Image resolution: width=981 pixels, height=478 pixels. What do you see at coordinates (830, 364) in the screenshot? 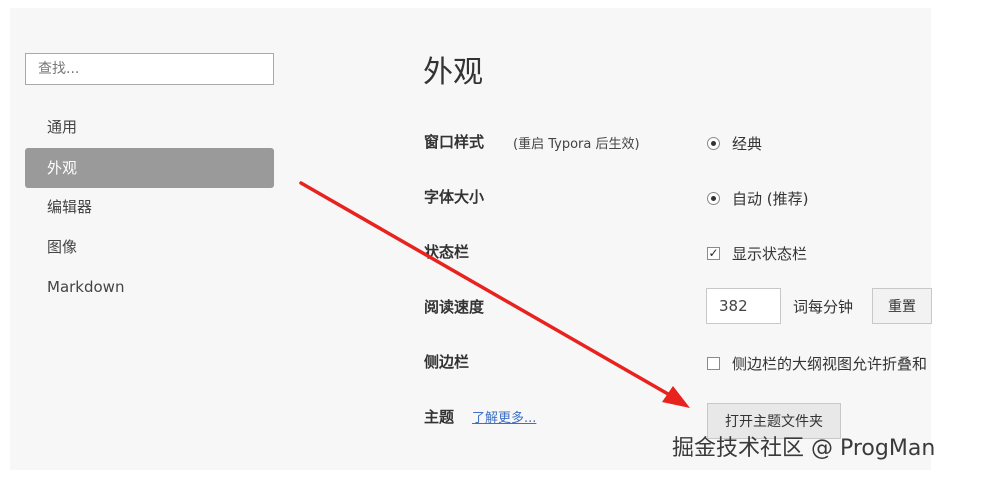
I see `sidebar-outline-collapse-label: 侧边栏的大纲视图允许折叠和` at bounding box center [830, 364].